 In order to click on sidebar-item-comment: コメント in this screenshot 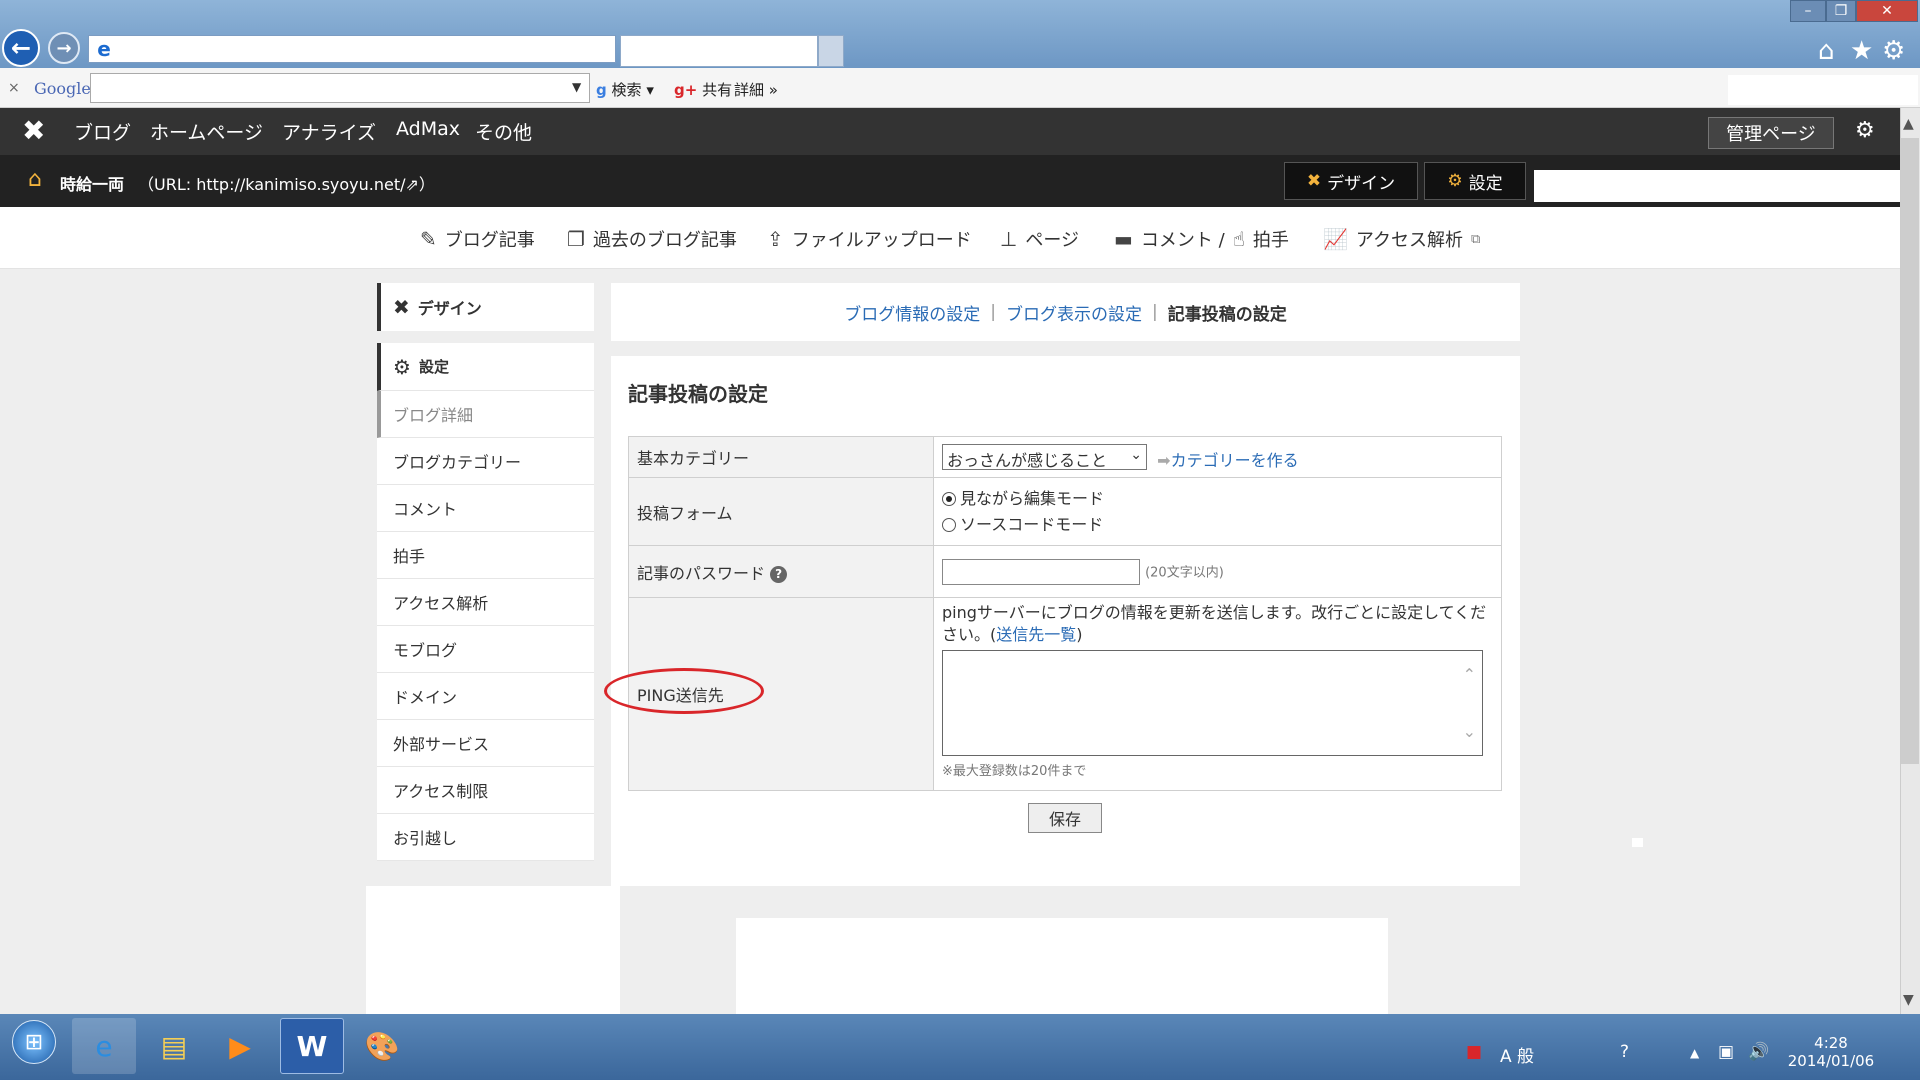, I will do `click(485, 508)`.